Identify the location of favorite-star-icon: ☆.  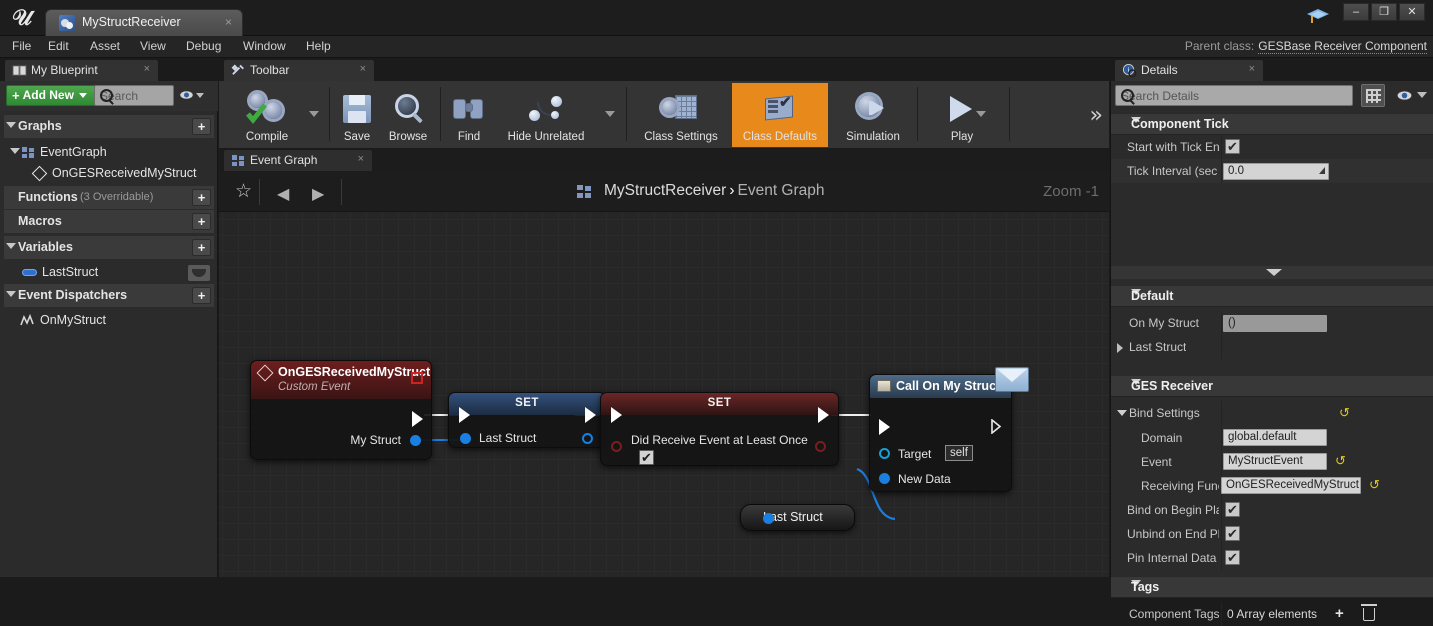
(243, 191).